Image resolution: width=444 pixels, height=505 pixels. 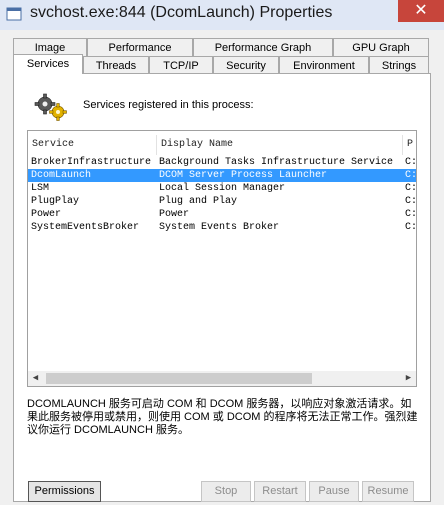 I want to click on gears-icon, so click(x=50, y=107).